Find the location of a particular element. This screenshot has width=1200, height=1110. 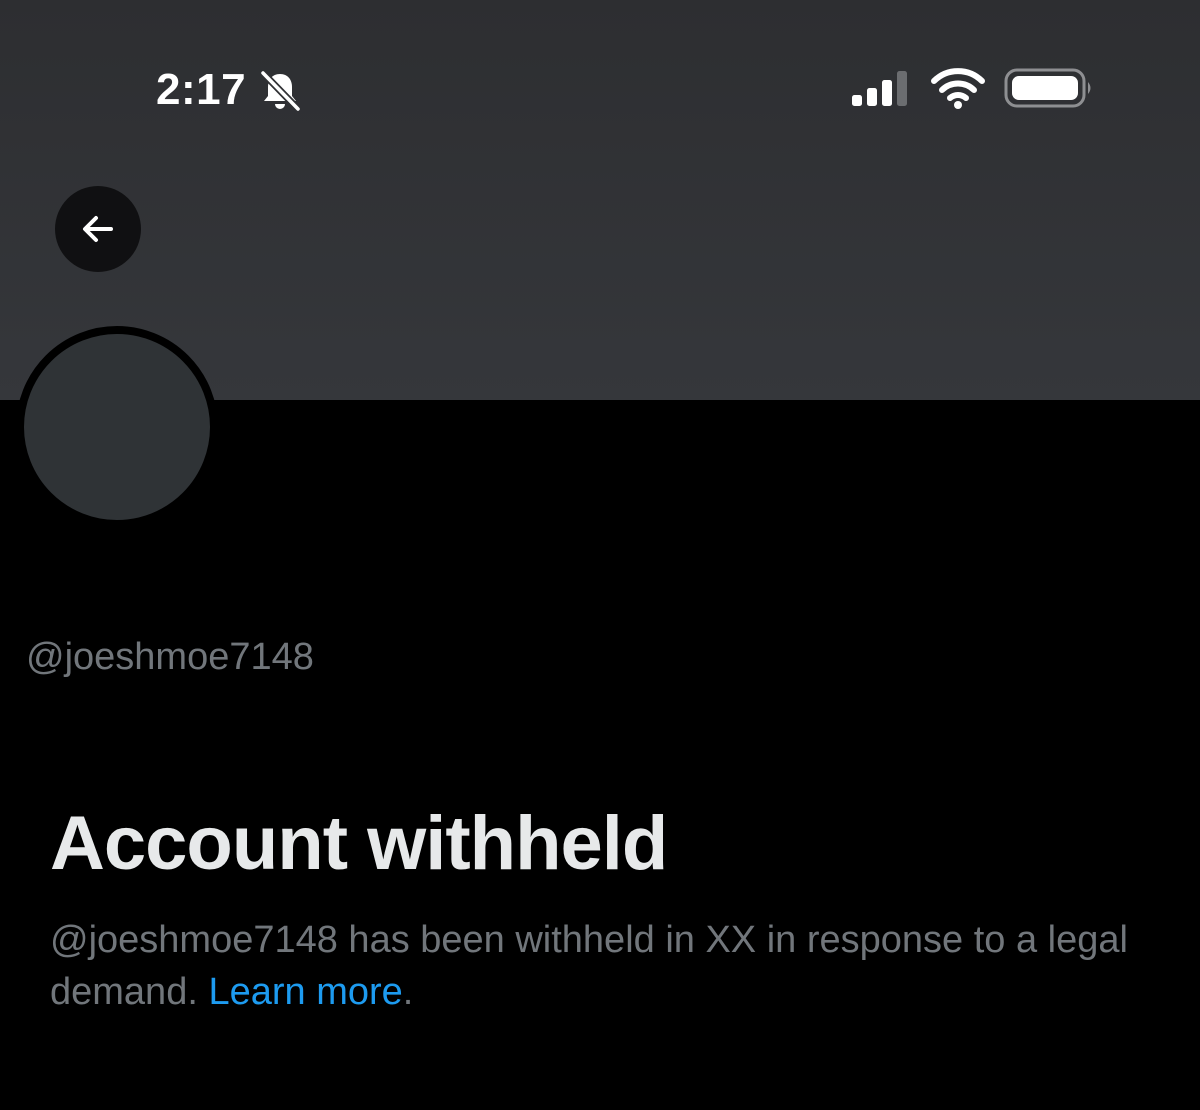

battery-icon is located at coordinates (1047, 88).